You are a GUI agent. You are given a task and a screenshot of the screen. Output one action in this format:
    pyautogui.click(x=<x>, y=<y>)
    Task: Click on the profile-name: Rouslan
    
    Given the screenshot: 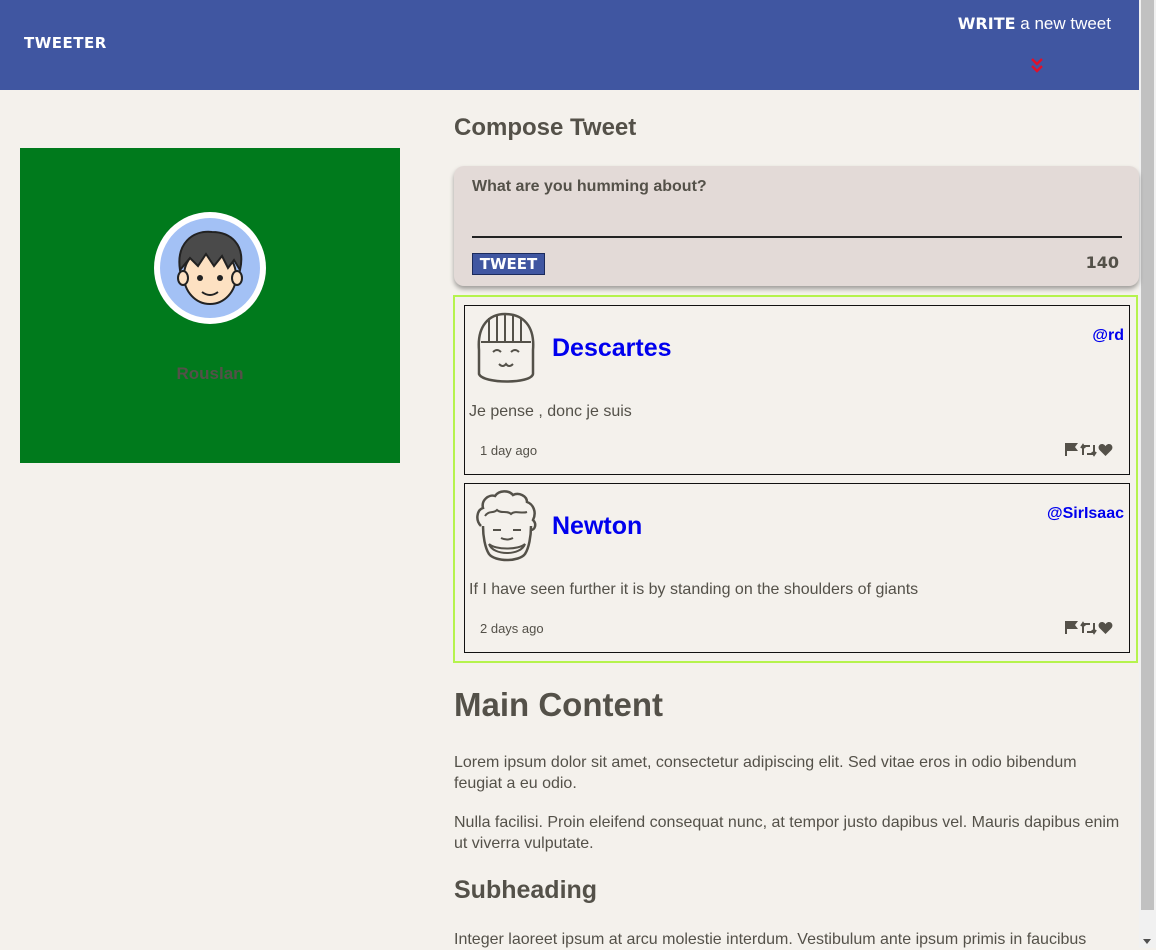 What is the action you would take?
    pyautogui.click(x=210, y=373)
    